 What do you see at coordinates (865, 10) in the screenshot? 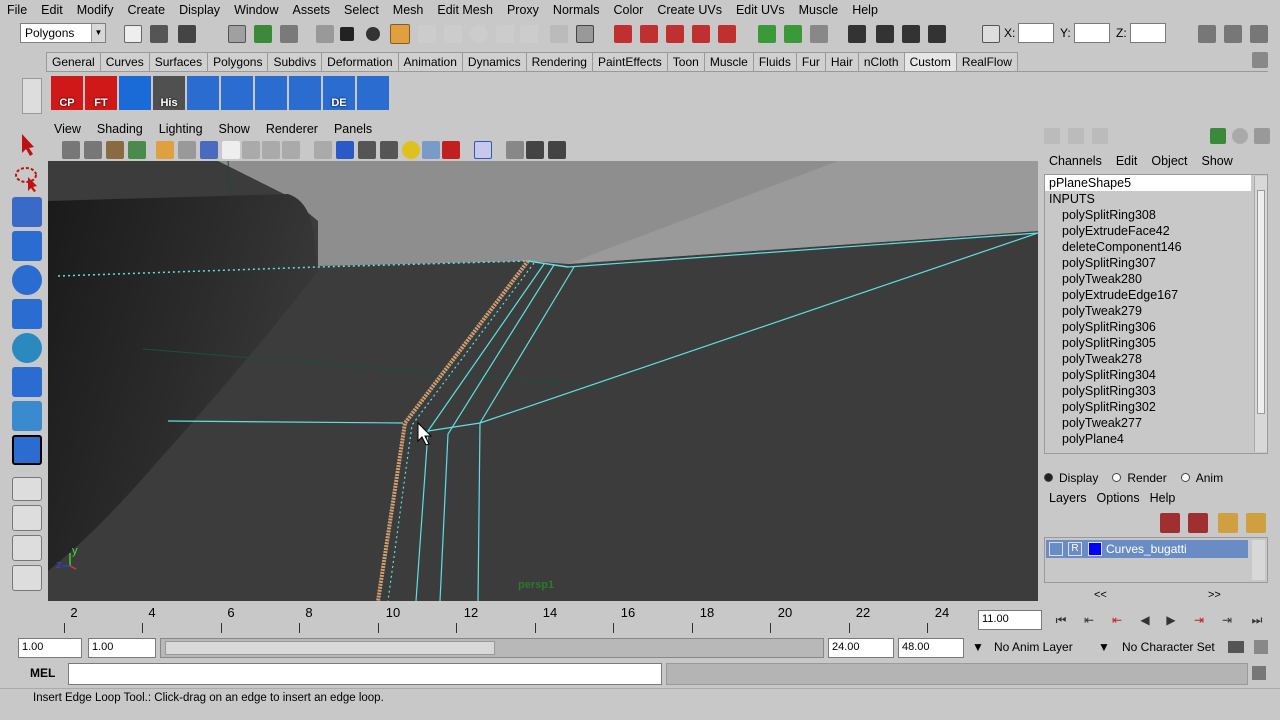
I see `menu-help: Help` at bounding box center [865, 10].